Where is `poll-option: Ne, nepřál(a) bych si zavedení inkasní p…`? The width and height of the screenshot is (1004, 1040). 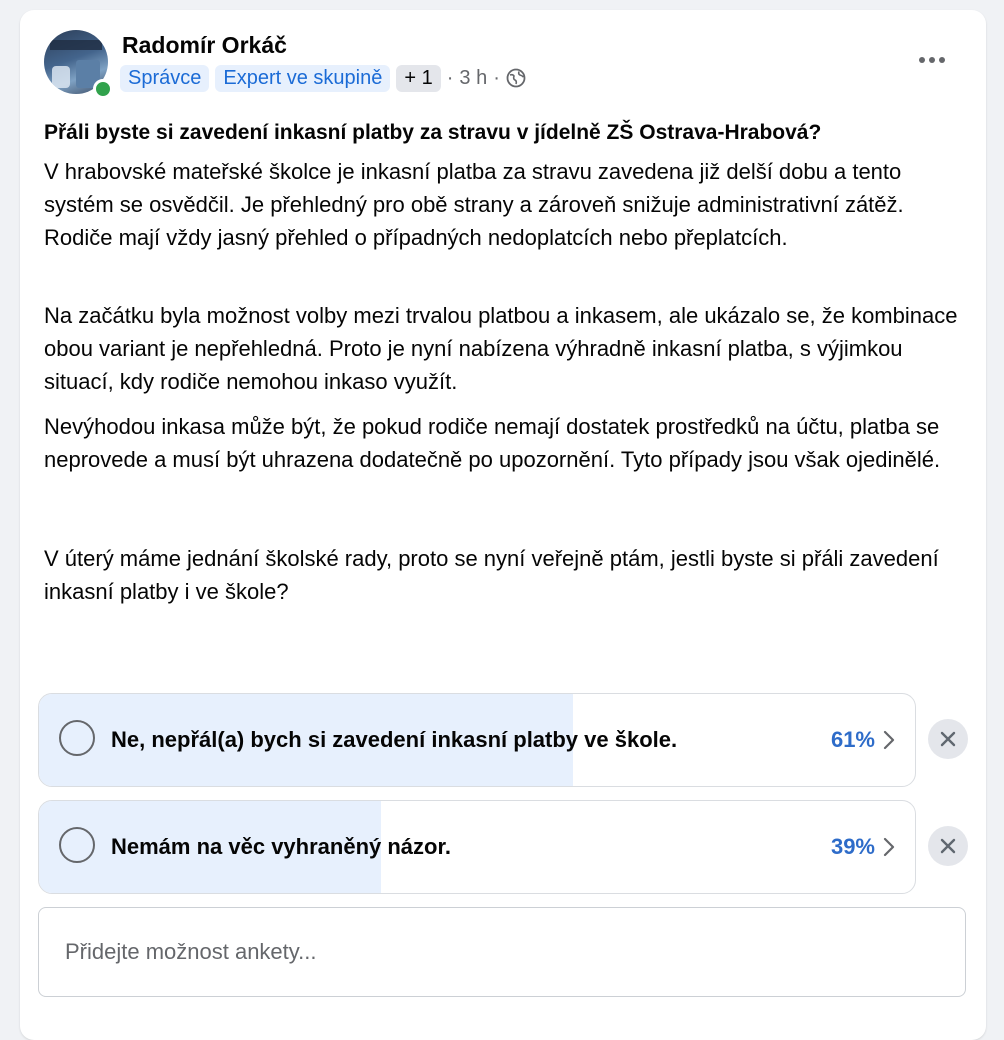
poll-option: Ne, nepřál(a) bych si zavedení inkasní p… is located at coordinates (477, 740).